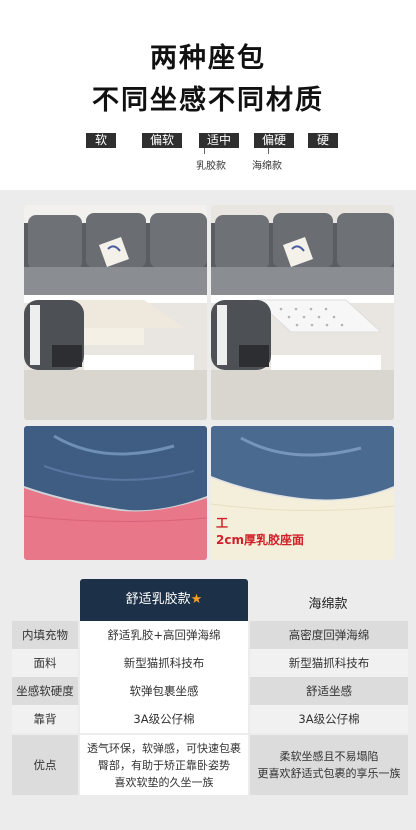 This screenshot has height=830, width=416. Describe the element at coordinates (45, 691) in the screenshot. I see `row-label: 坐感软硬度` at that location.